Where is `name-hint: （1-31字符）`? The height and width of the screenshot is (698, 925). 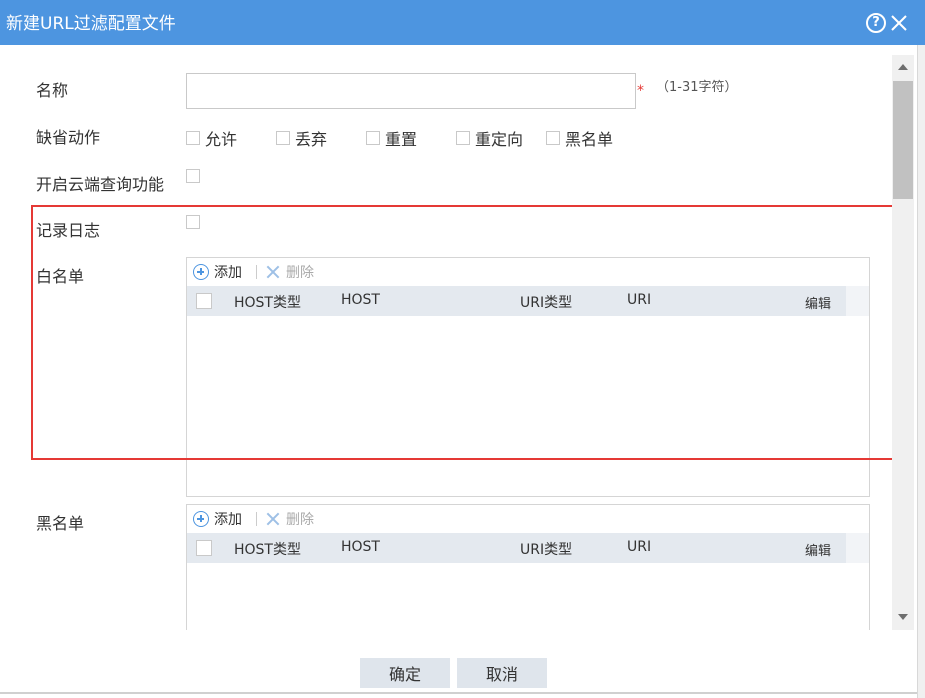
name-hint: （1-31字符） is located at coordinates (697, 87).